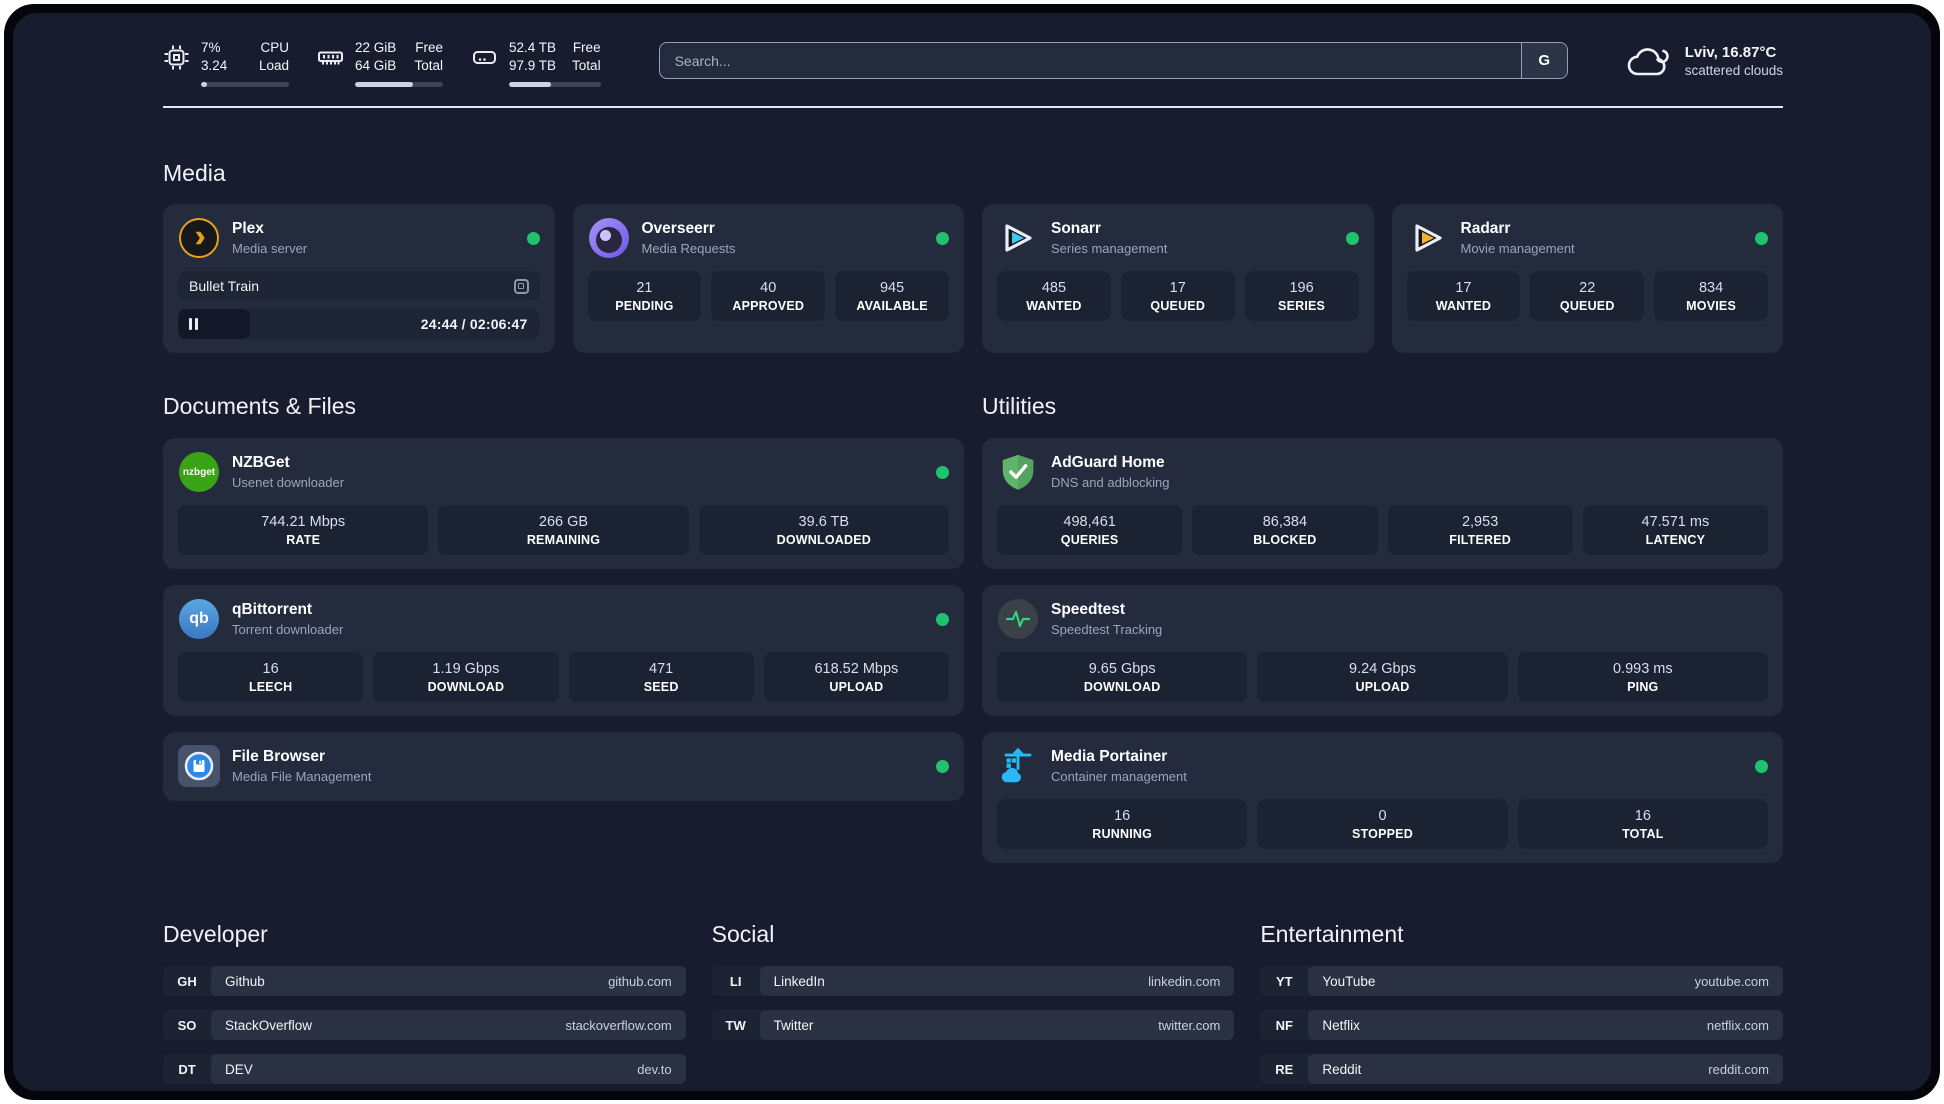 This screenshot has width=1944, height=1104. I want to click on playback-elapsed, so click(214, 324).